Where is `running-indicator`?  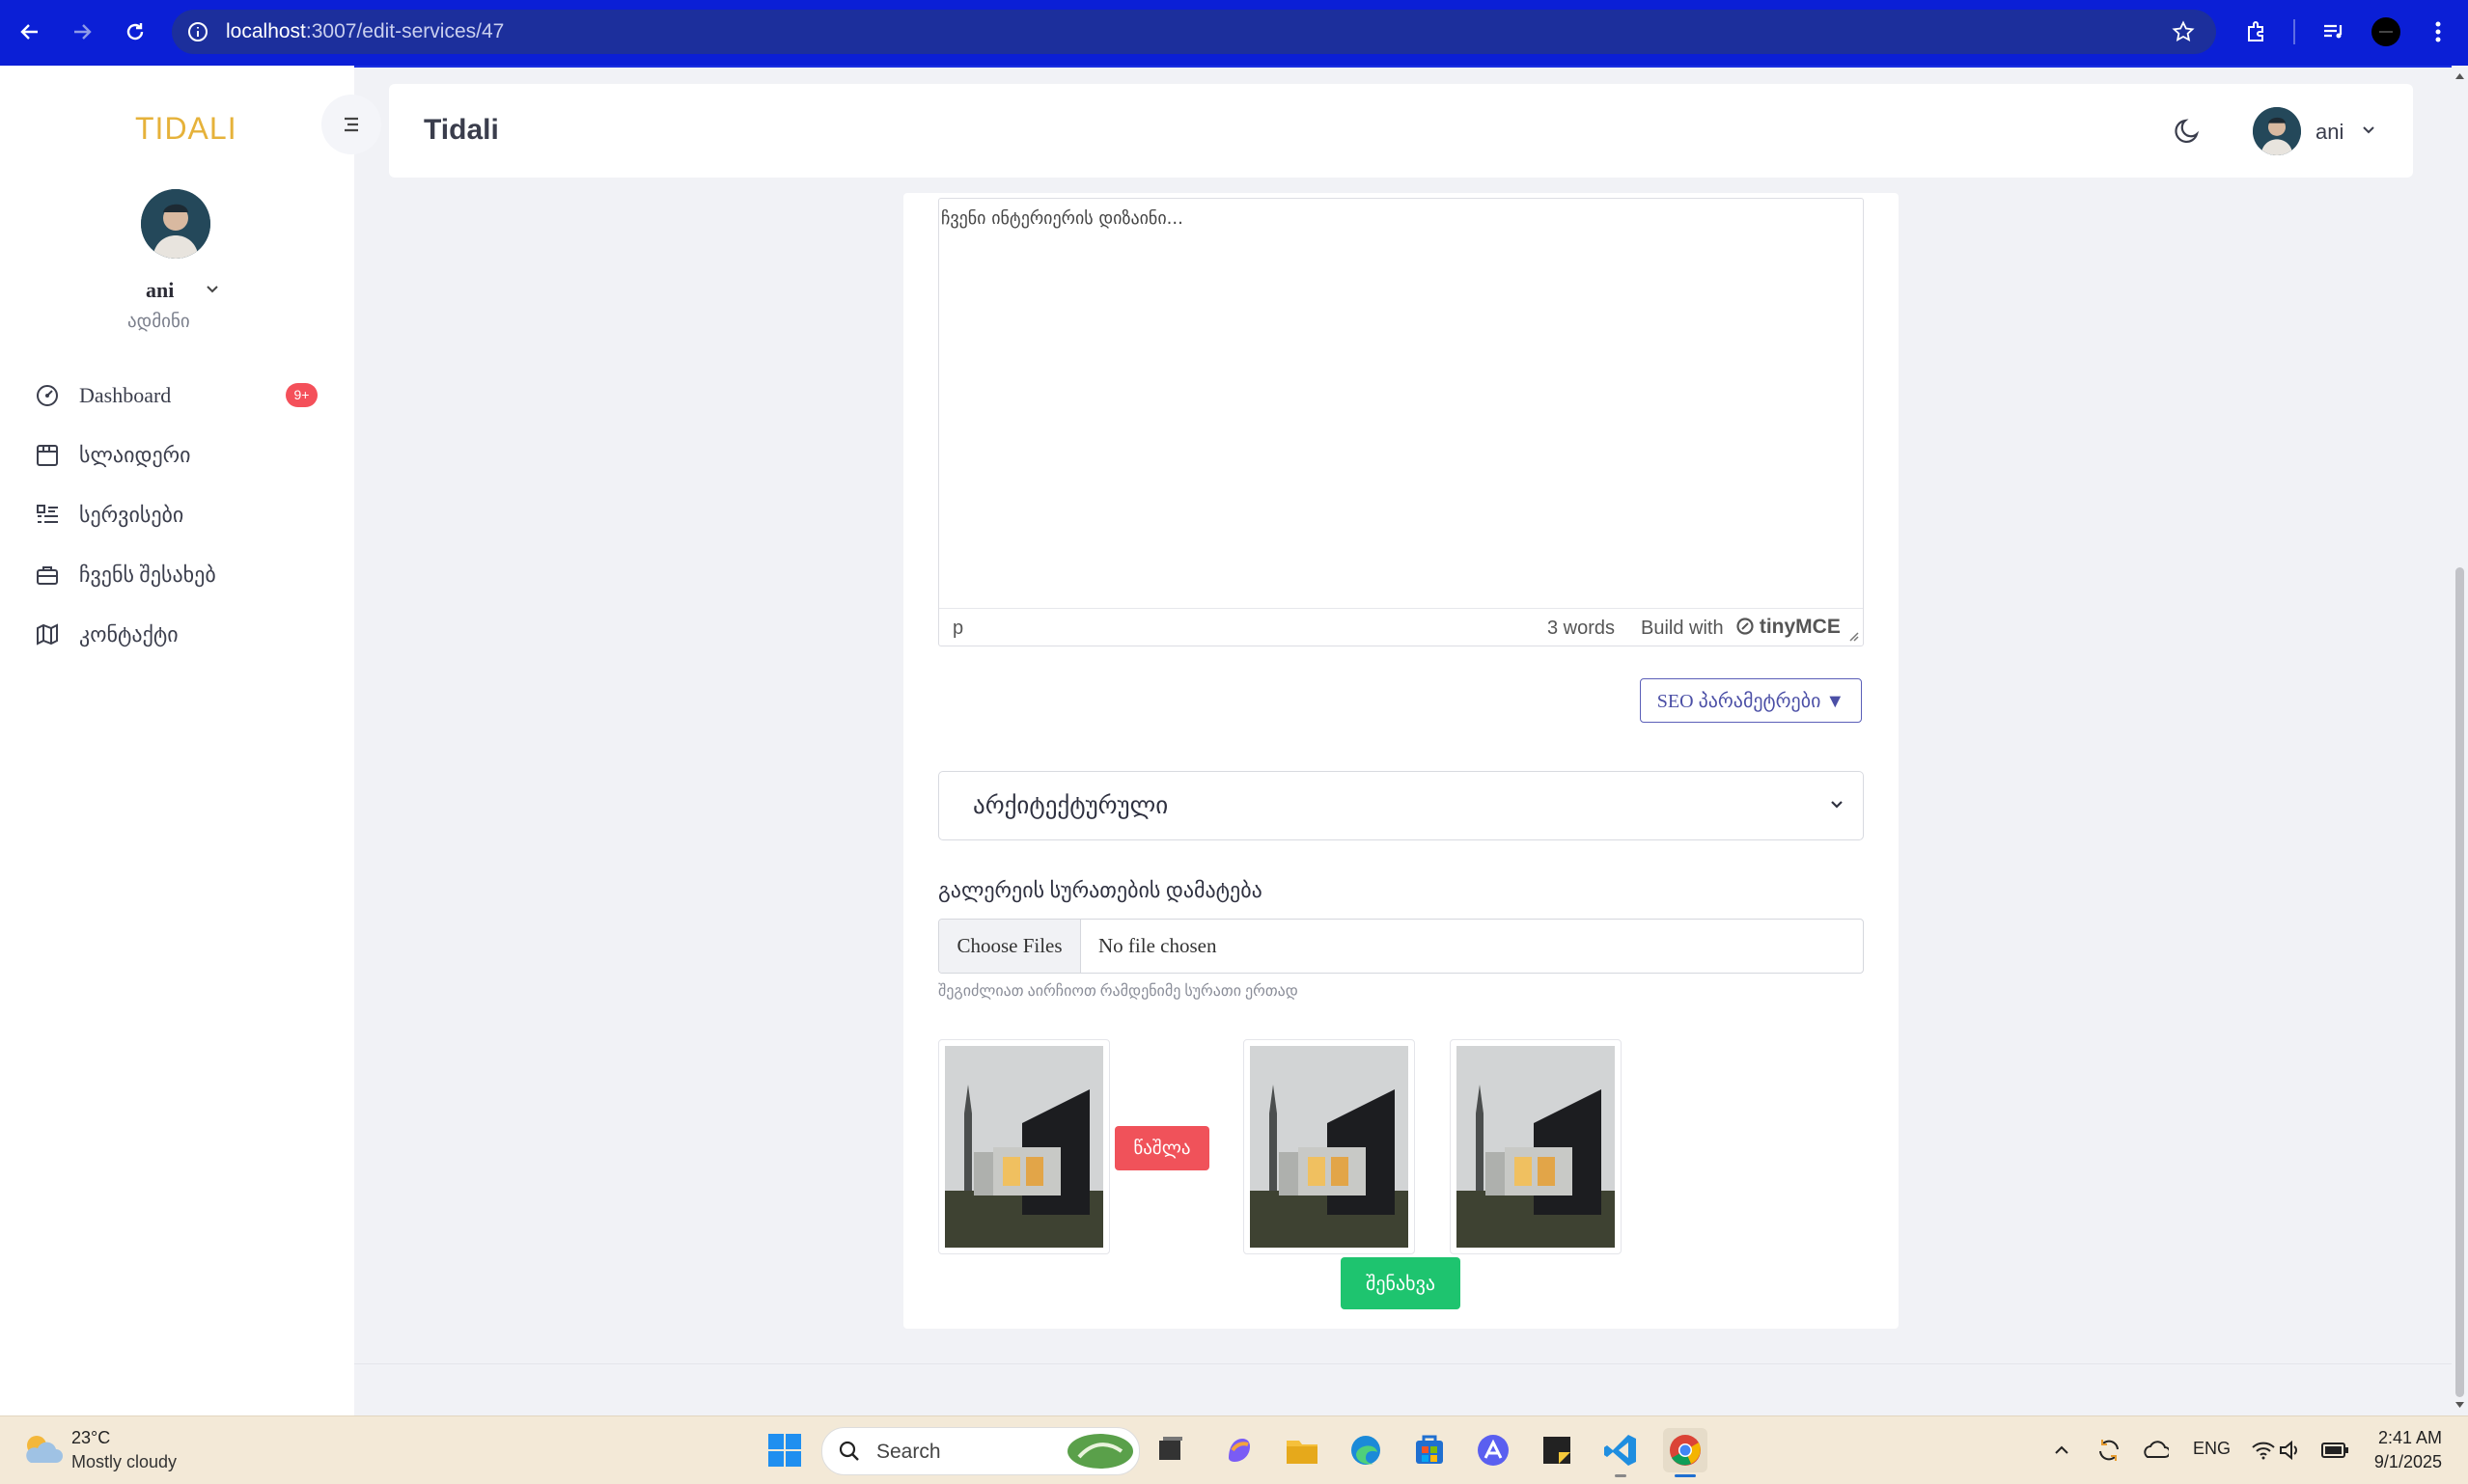 running-indicator is located at coordinates (1621, 1475).